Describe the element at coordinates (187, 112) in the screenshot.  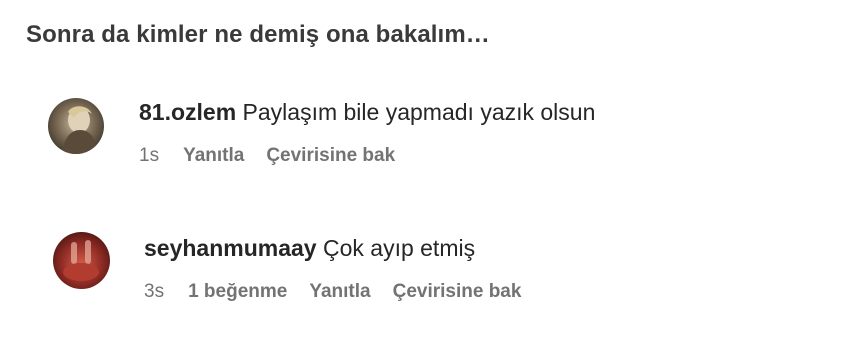
I see `comment-username: 81.ozlem` at that location.